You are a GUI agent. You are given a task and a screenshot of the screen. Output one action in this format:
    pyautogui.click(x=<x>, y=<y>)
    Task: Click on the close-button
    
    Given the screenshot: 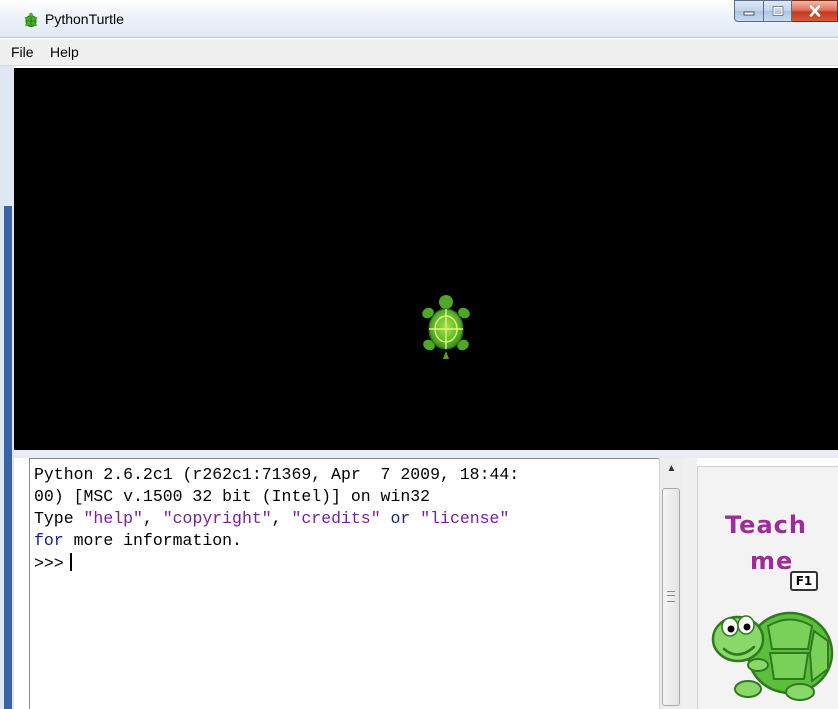 What is the action you would take?
    pyautogui.click(x=815, y=11)
    